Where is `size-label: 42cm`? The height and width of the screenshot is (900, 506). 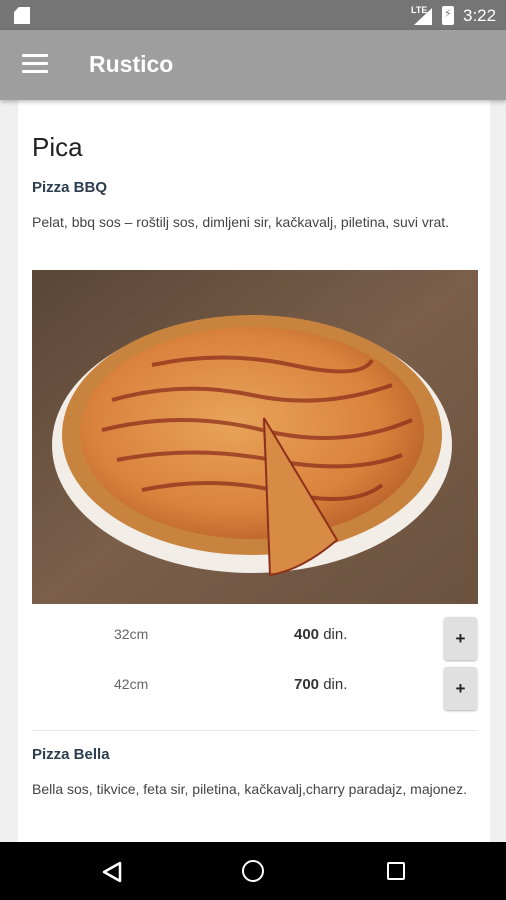 size-label: 42cm is located at coordinates (131, 684).